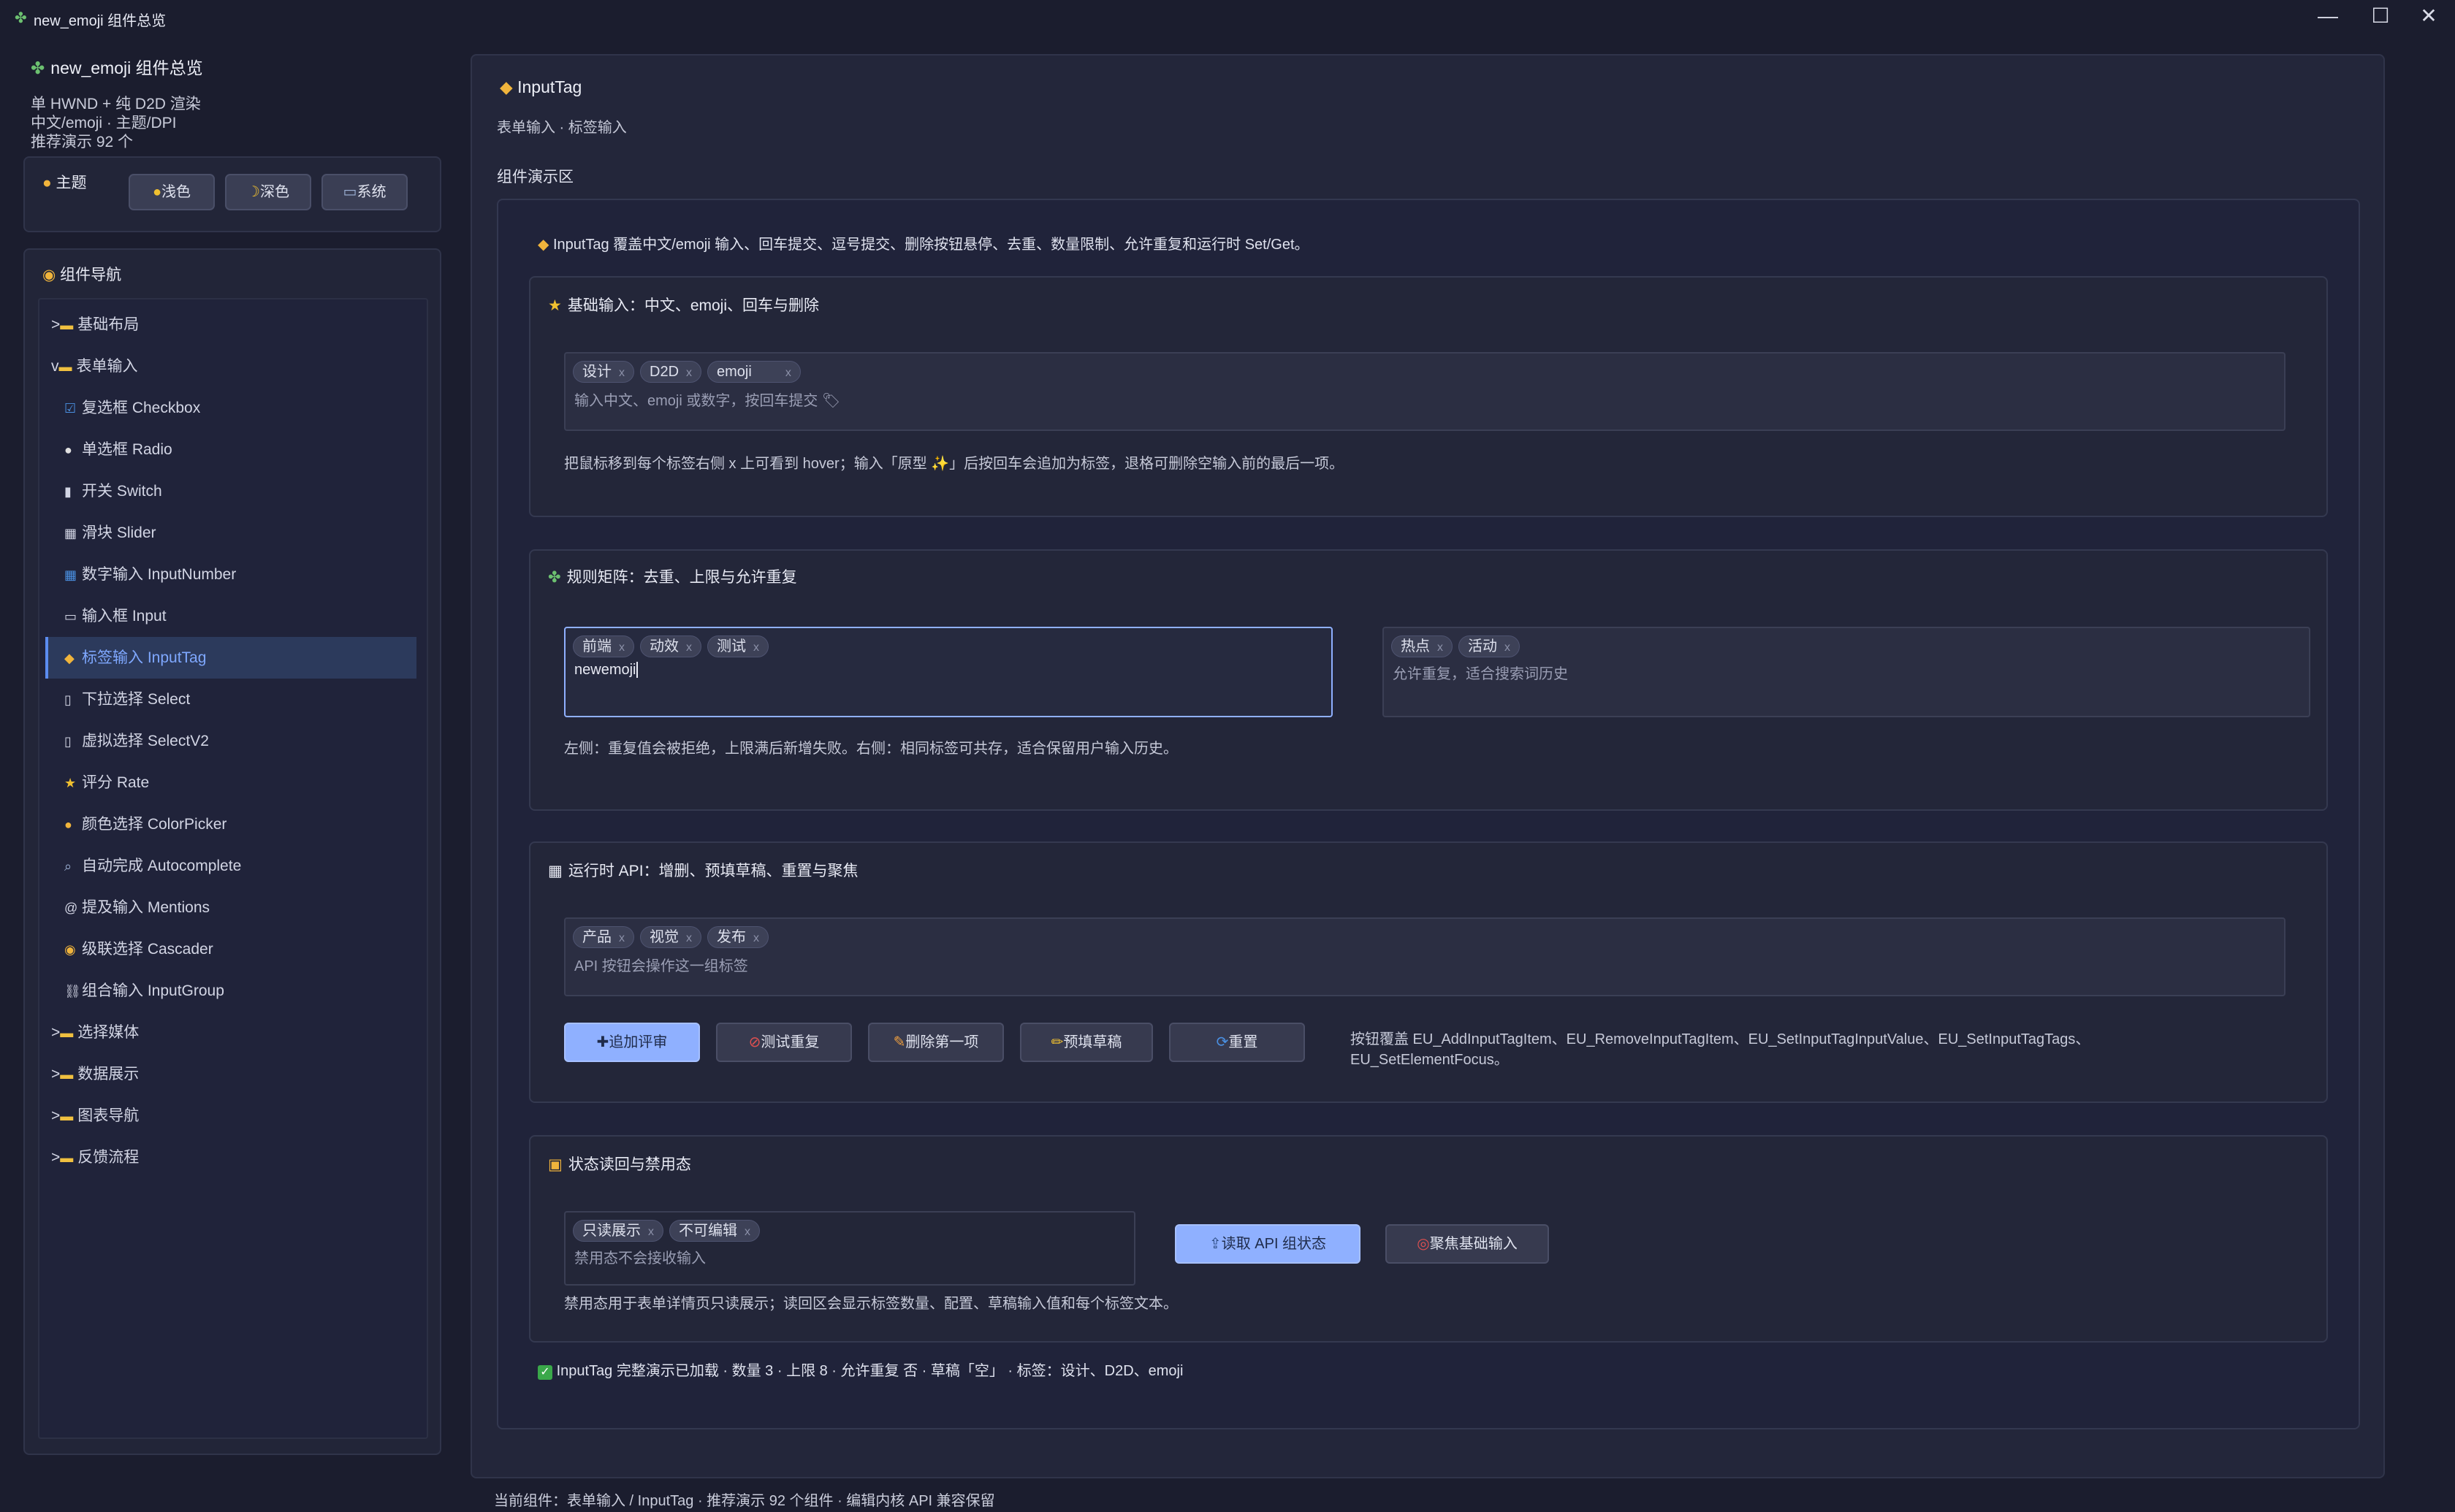 This screenshot has height=1512, width=2455. I want to click on nav-group-chart-nav: >▬ 图表导航, so click(95, 1116).